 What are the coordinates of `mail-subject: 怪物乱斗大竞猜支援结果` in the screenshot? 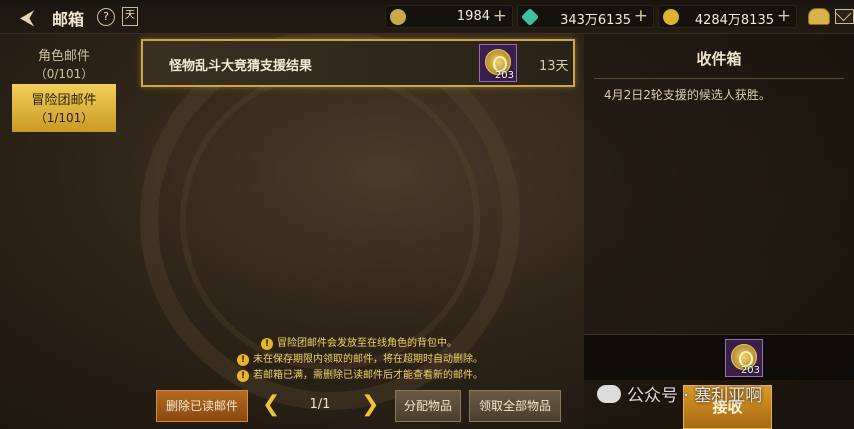 It's located at (241, 66).